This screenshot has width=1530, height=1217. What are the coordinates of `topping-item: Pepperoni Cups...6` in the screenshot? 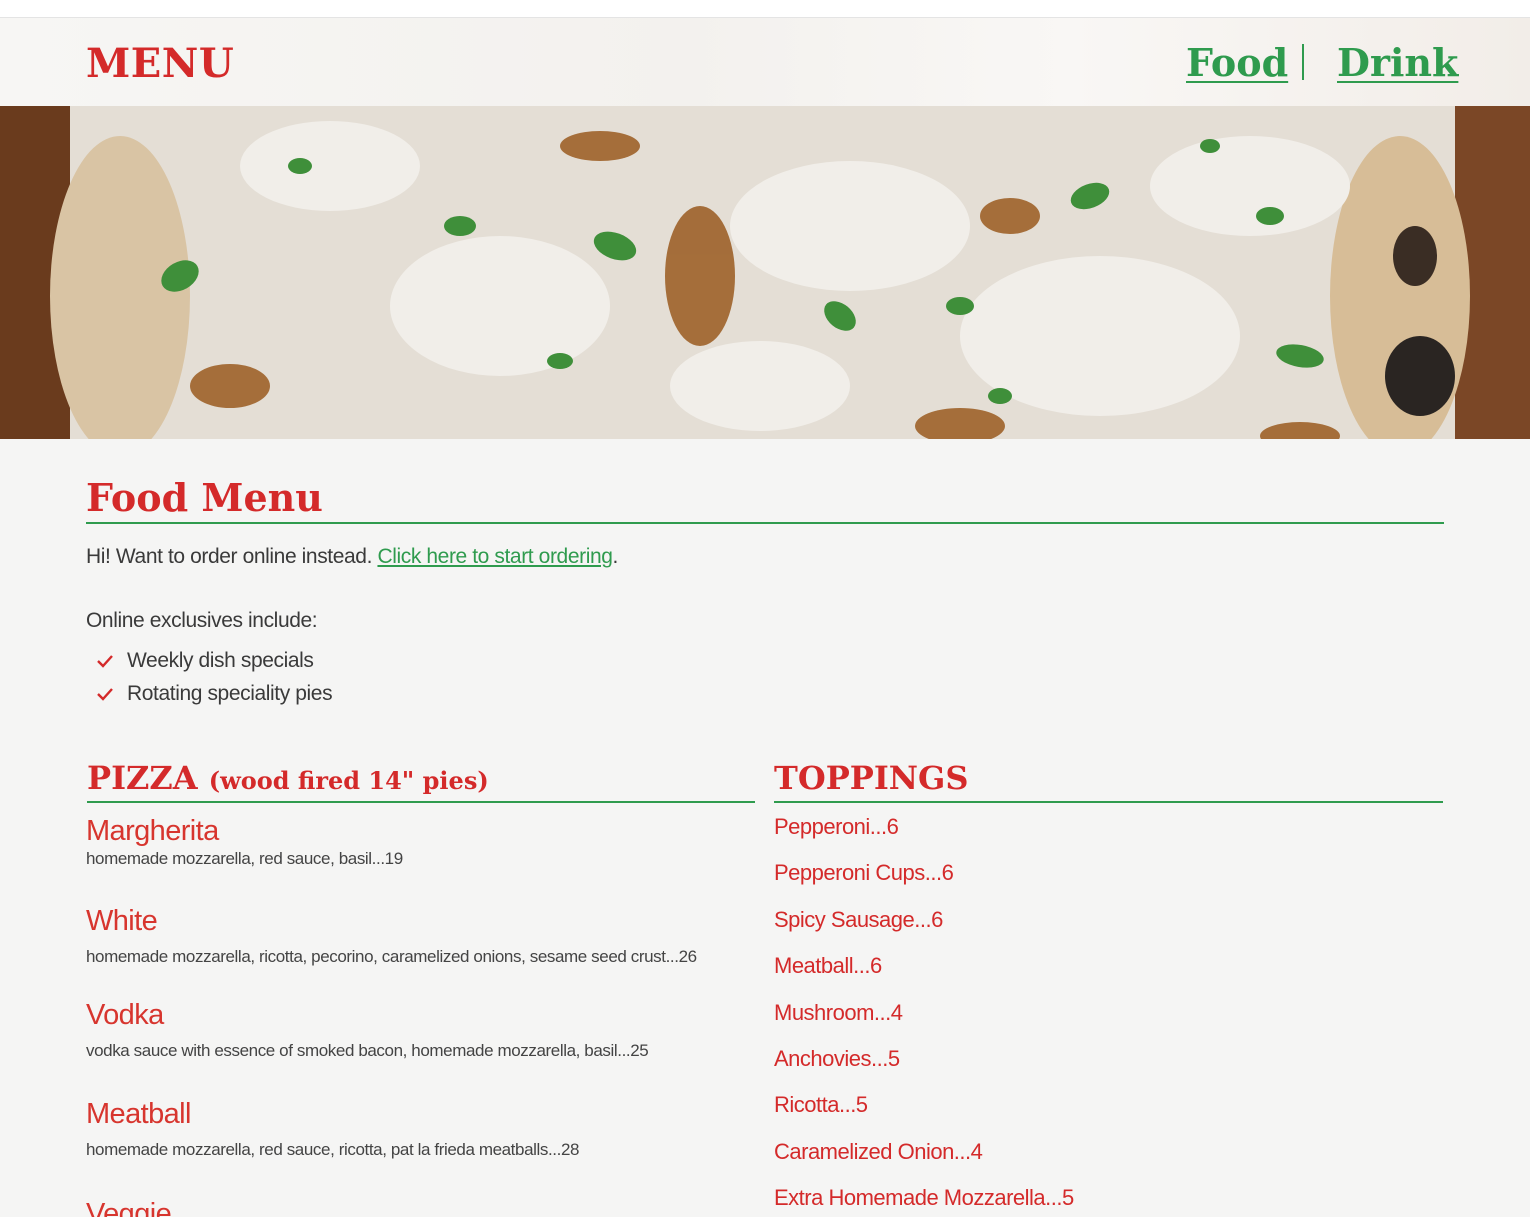 It's located at (864, 872).